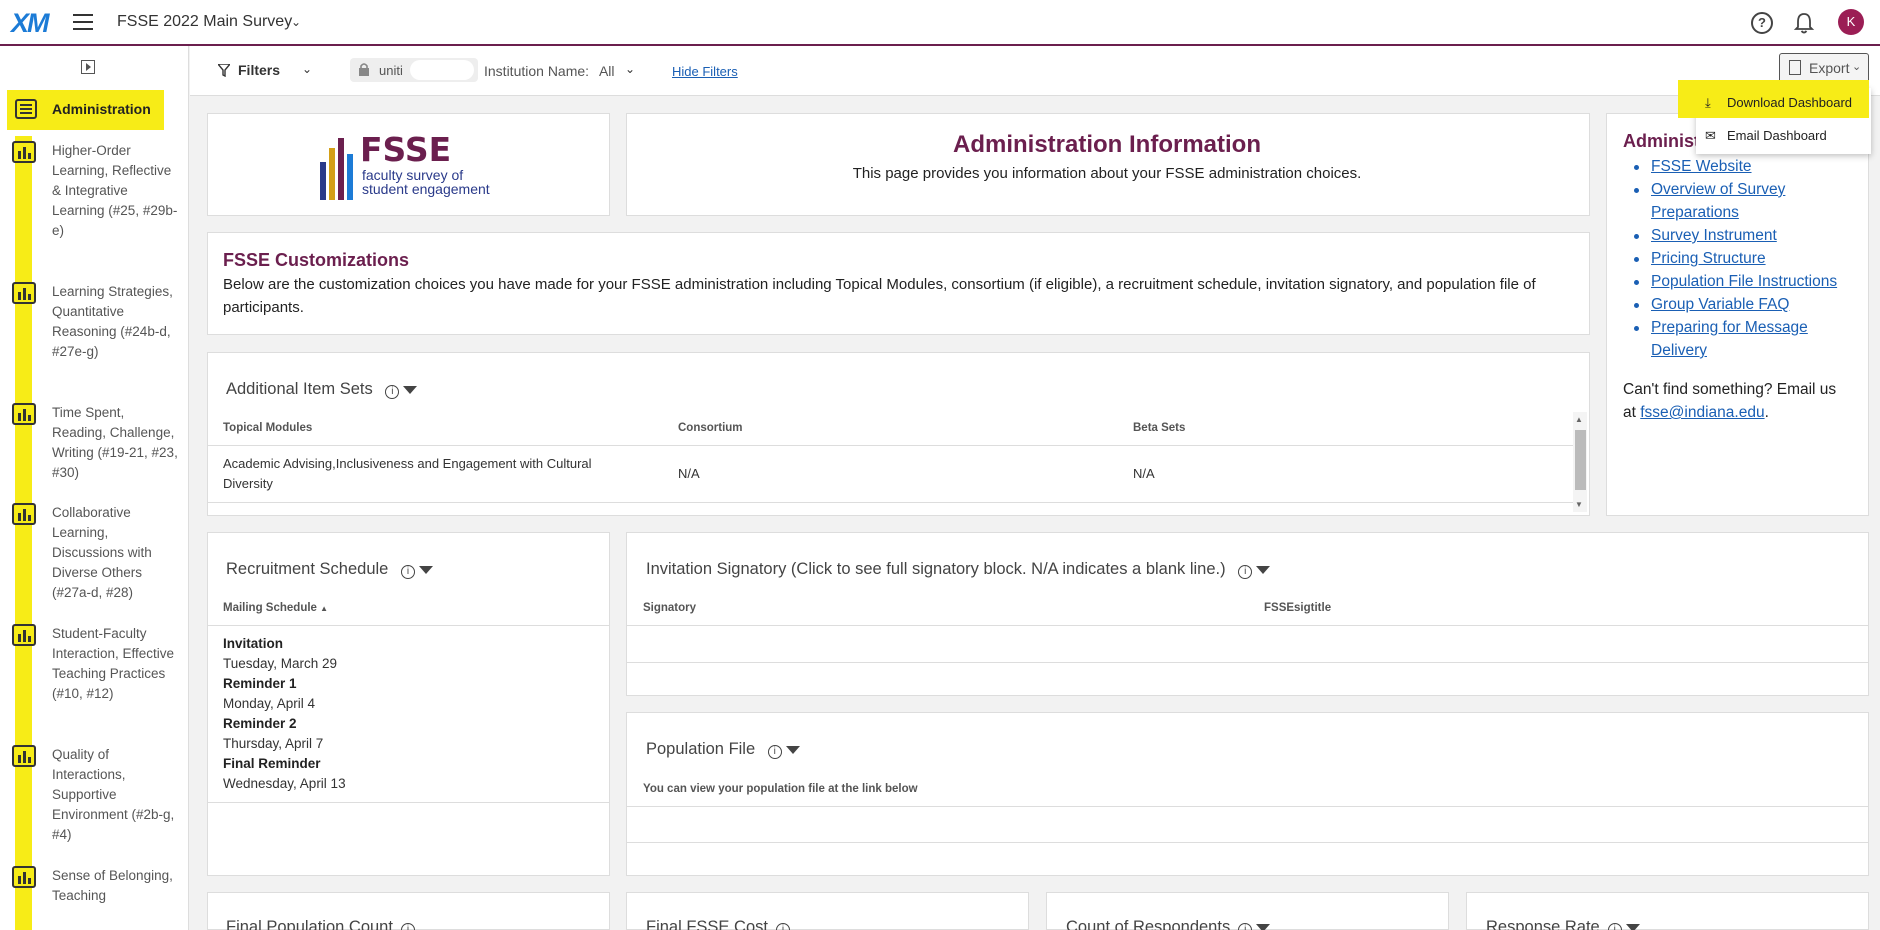 The width and height of the screenshot is (1880, 930). I want to click on fsse-logo-bars, so click(338, 166).